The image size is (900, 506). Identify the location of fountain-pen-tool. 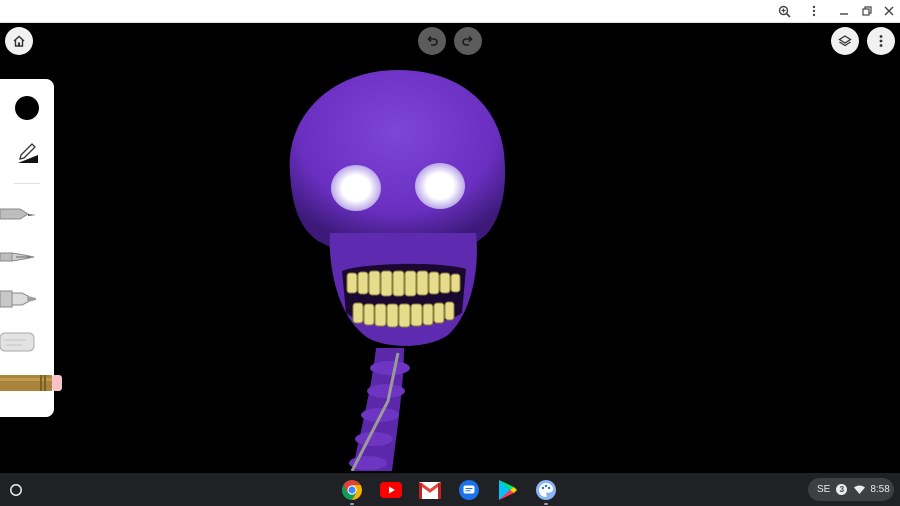
(20, 257).